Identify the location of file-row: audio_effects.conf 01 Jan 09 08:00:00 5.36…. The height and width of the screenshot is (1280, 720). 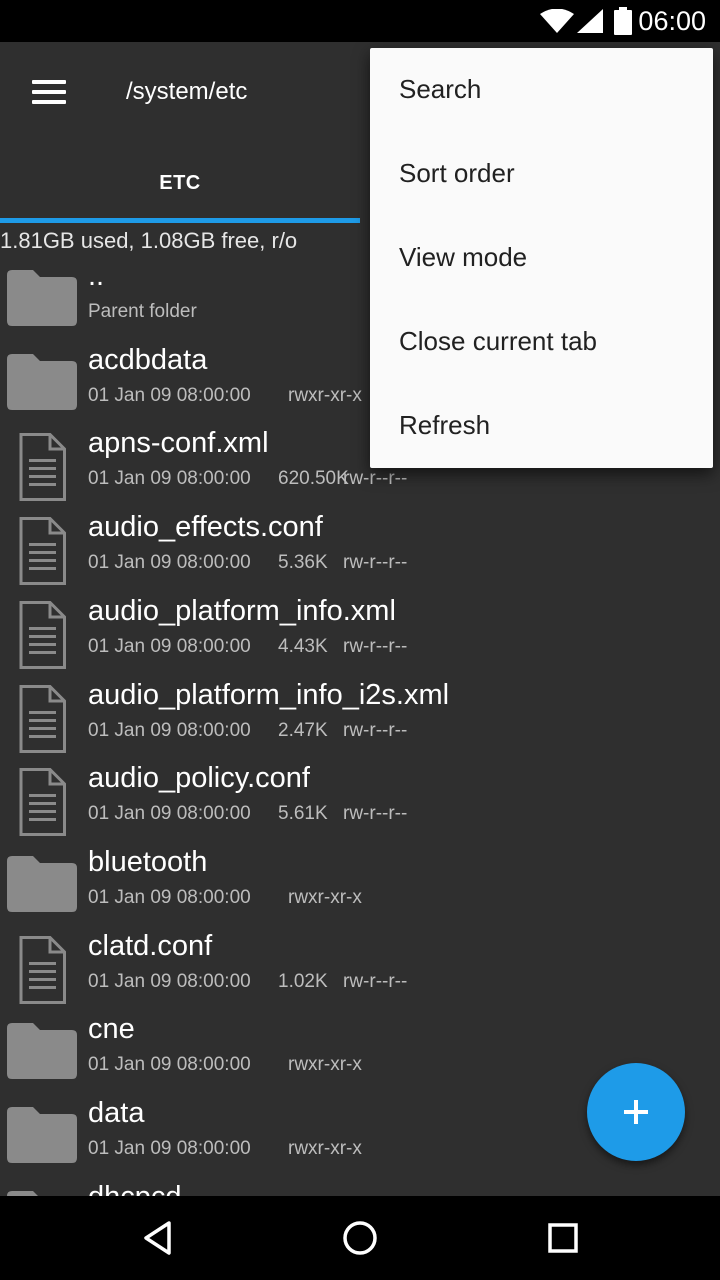
(360, 551).